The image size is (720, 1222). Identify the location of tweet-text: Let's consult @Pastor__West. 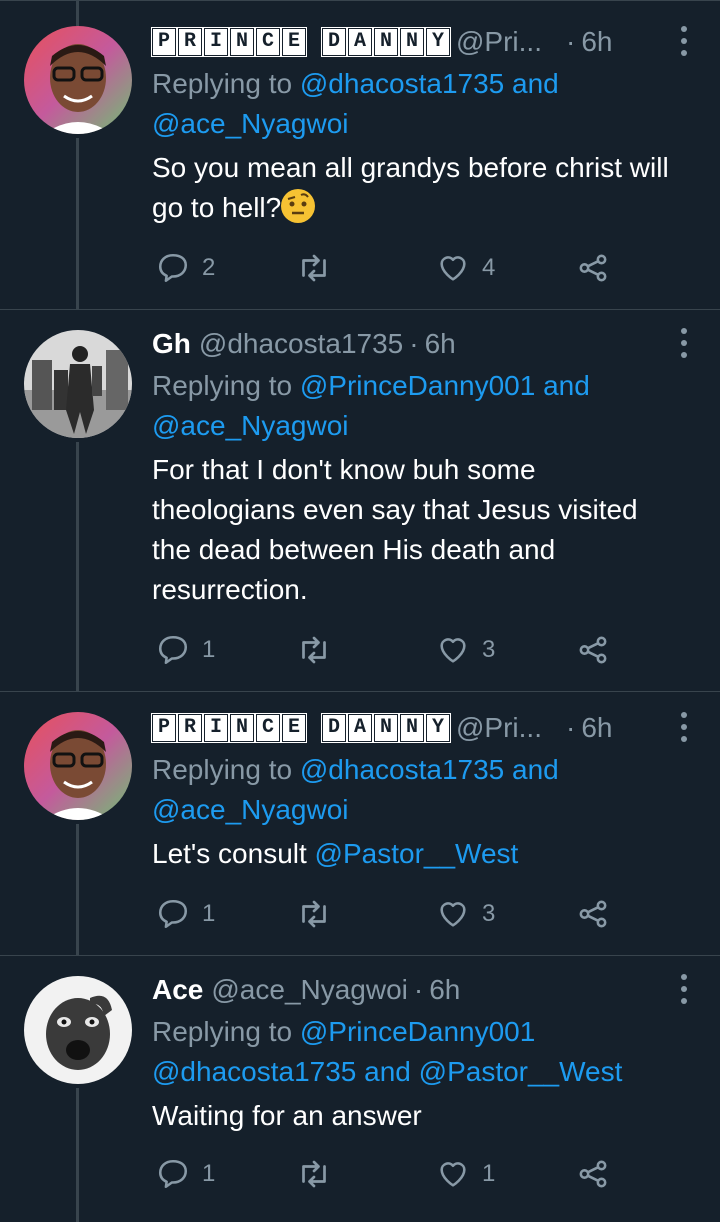
(335, 853).